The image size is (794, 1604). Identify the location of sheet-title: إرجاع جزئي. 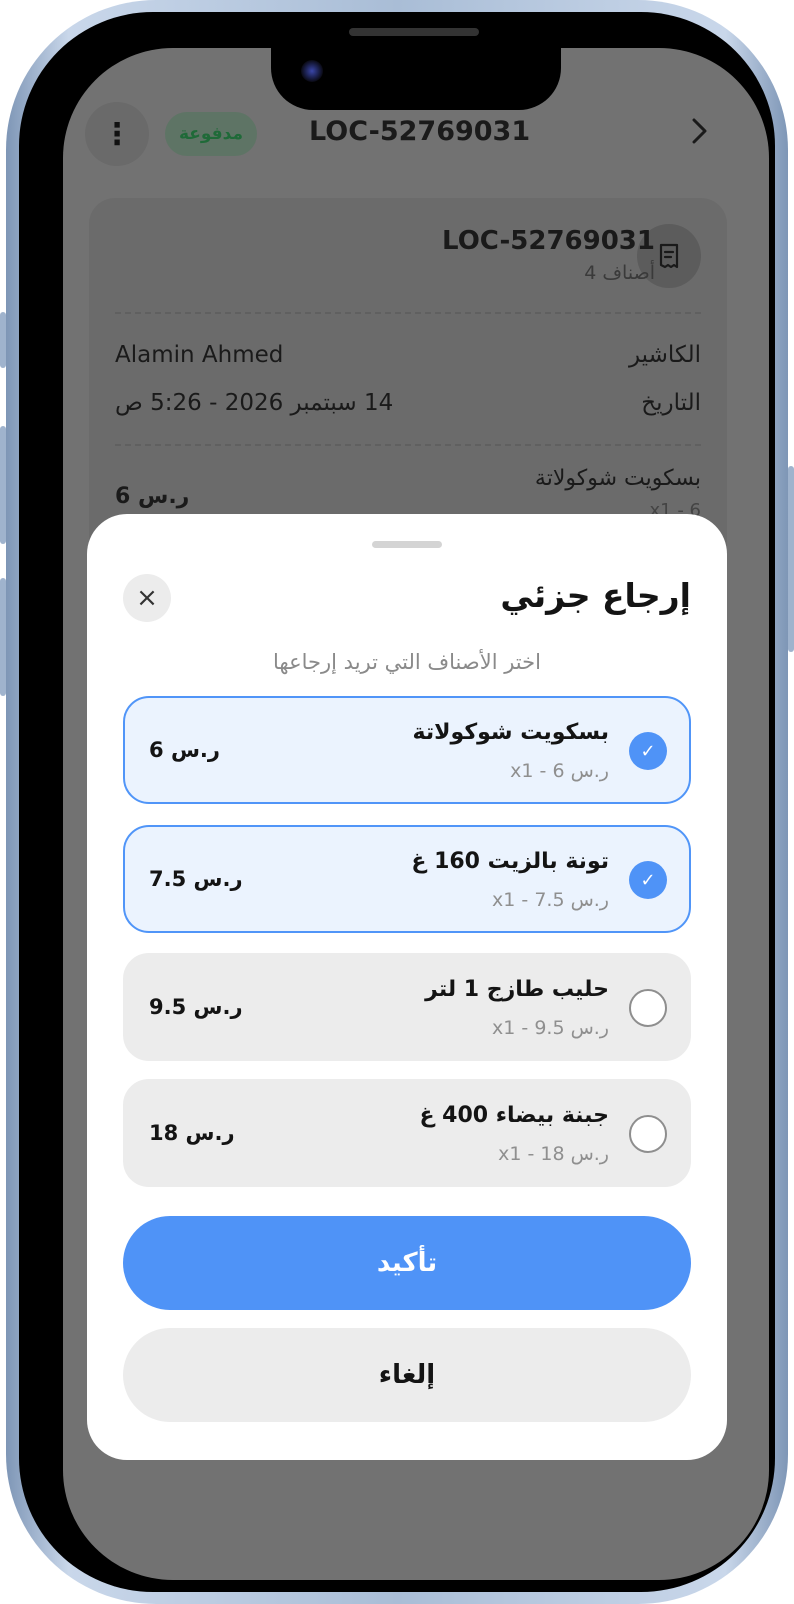
(595, 595).